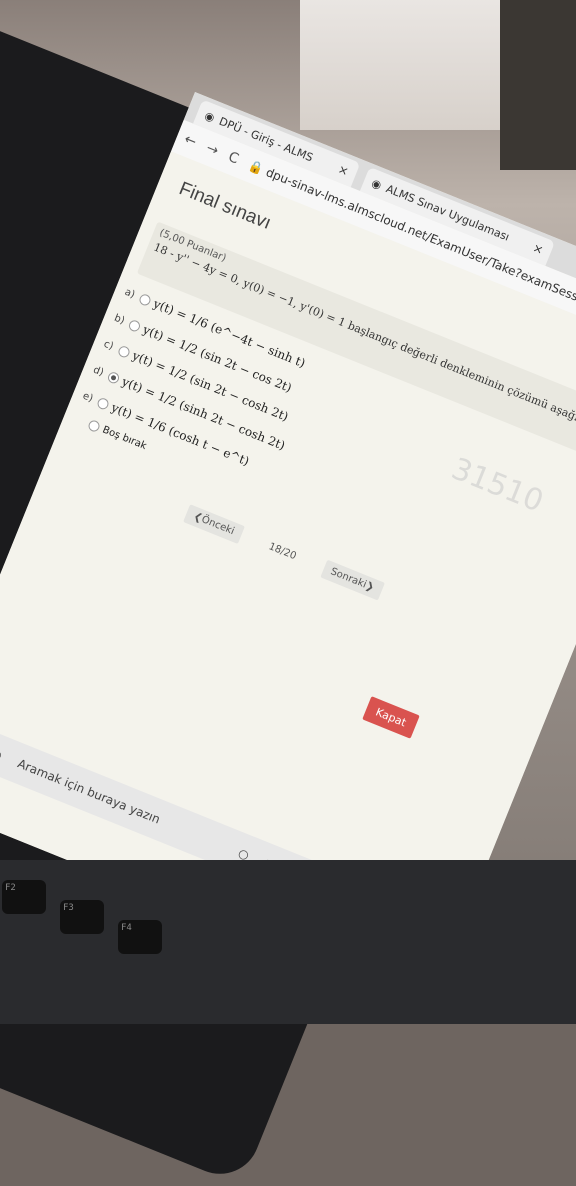  Describe the element at coordinates (288, 942) in the screenshot. I see `keyboard: F2 F3 F4` at that location.